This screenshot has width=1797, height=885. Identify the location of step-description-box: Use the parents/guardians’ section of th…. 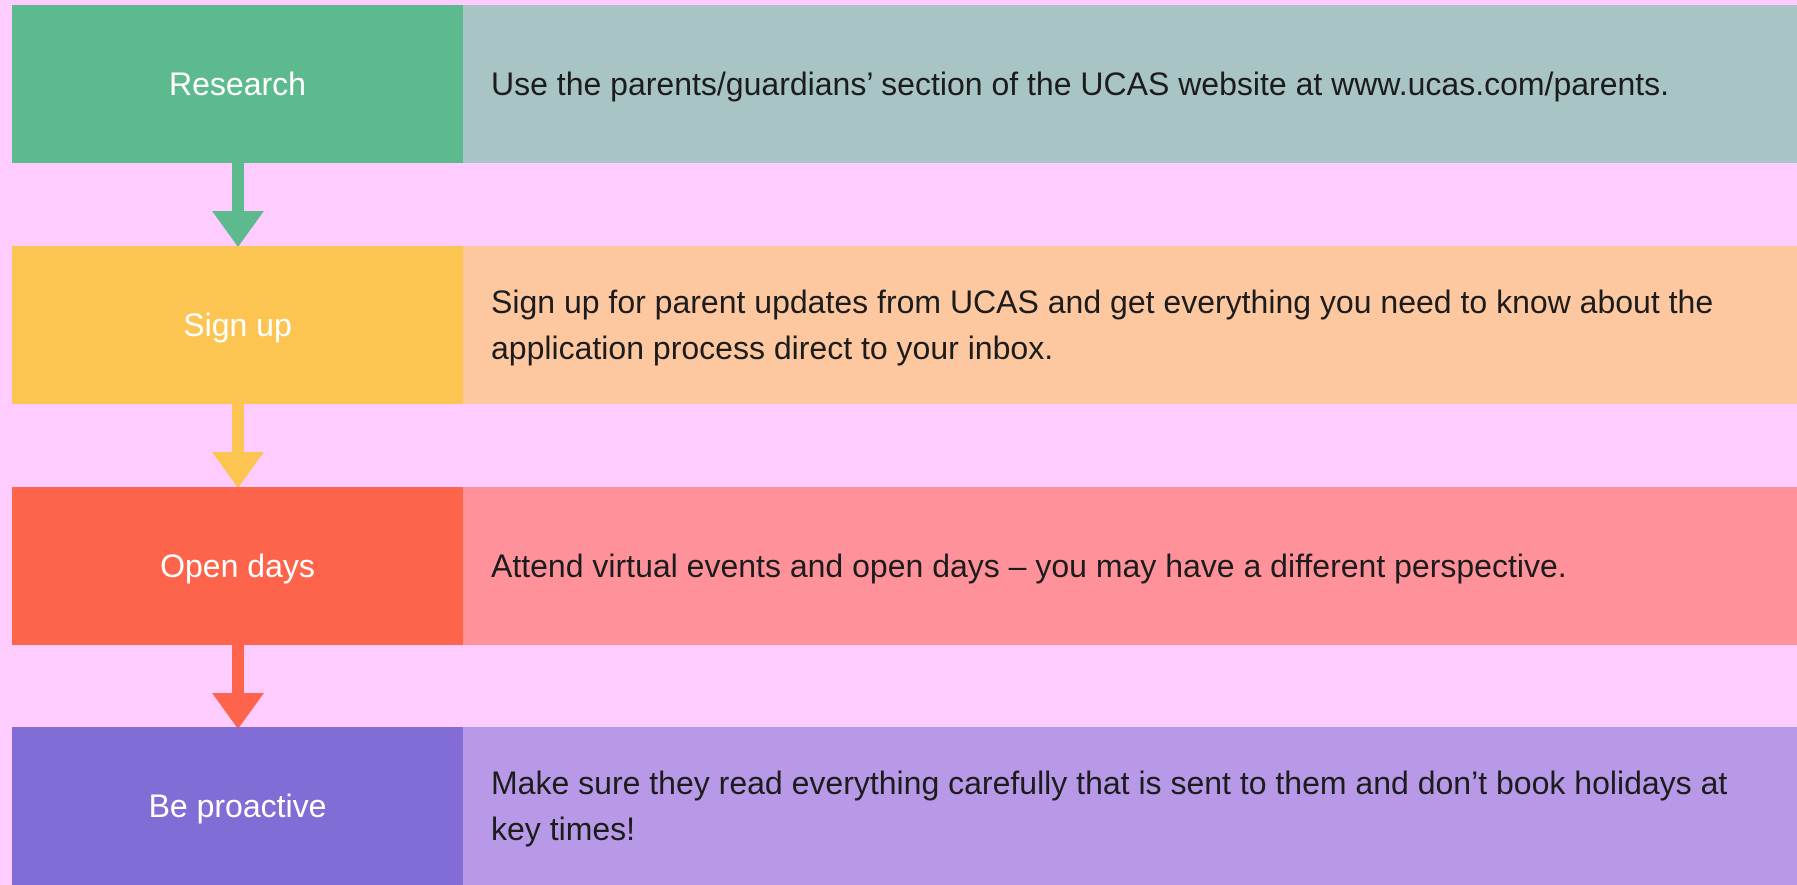
(1130, 84).